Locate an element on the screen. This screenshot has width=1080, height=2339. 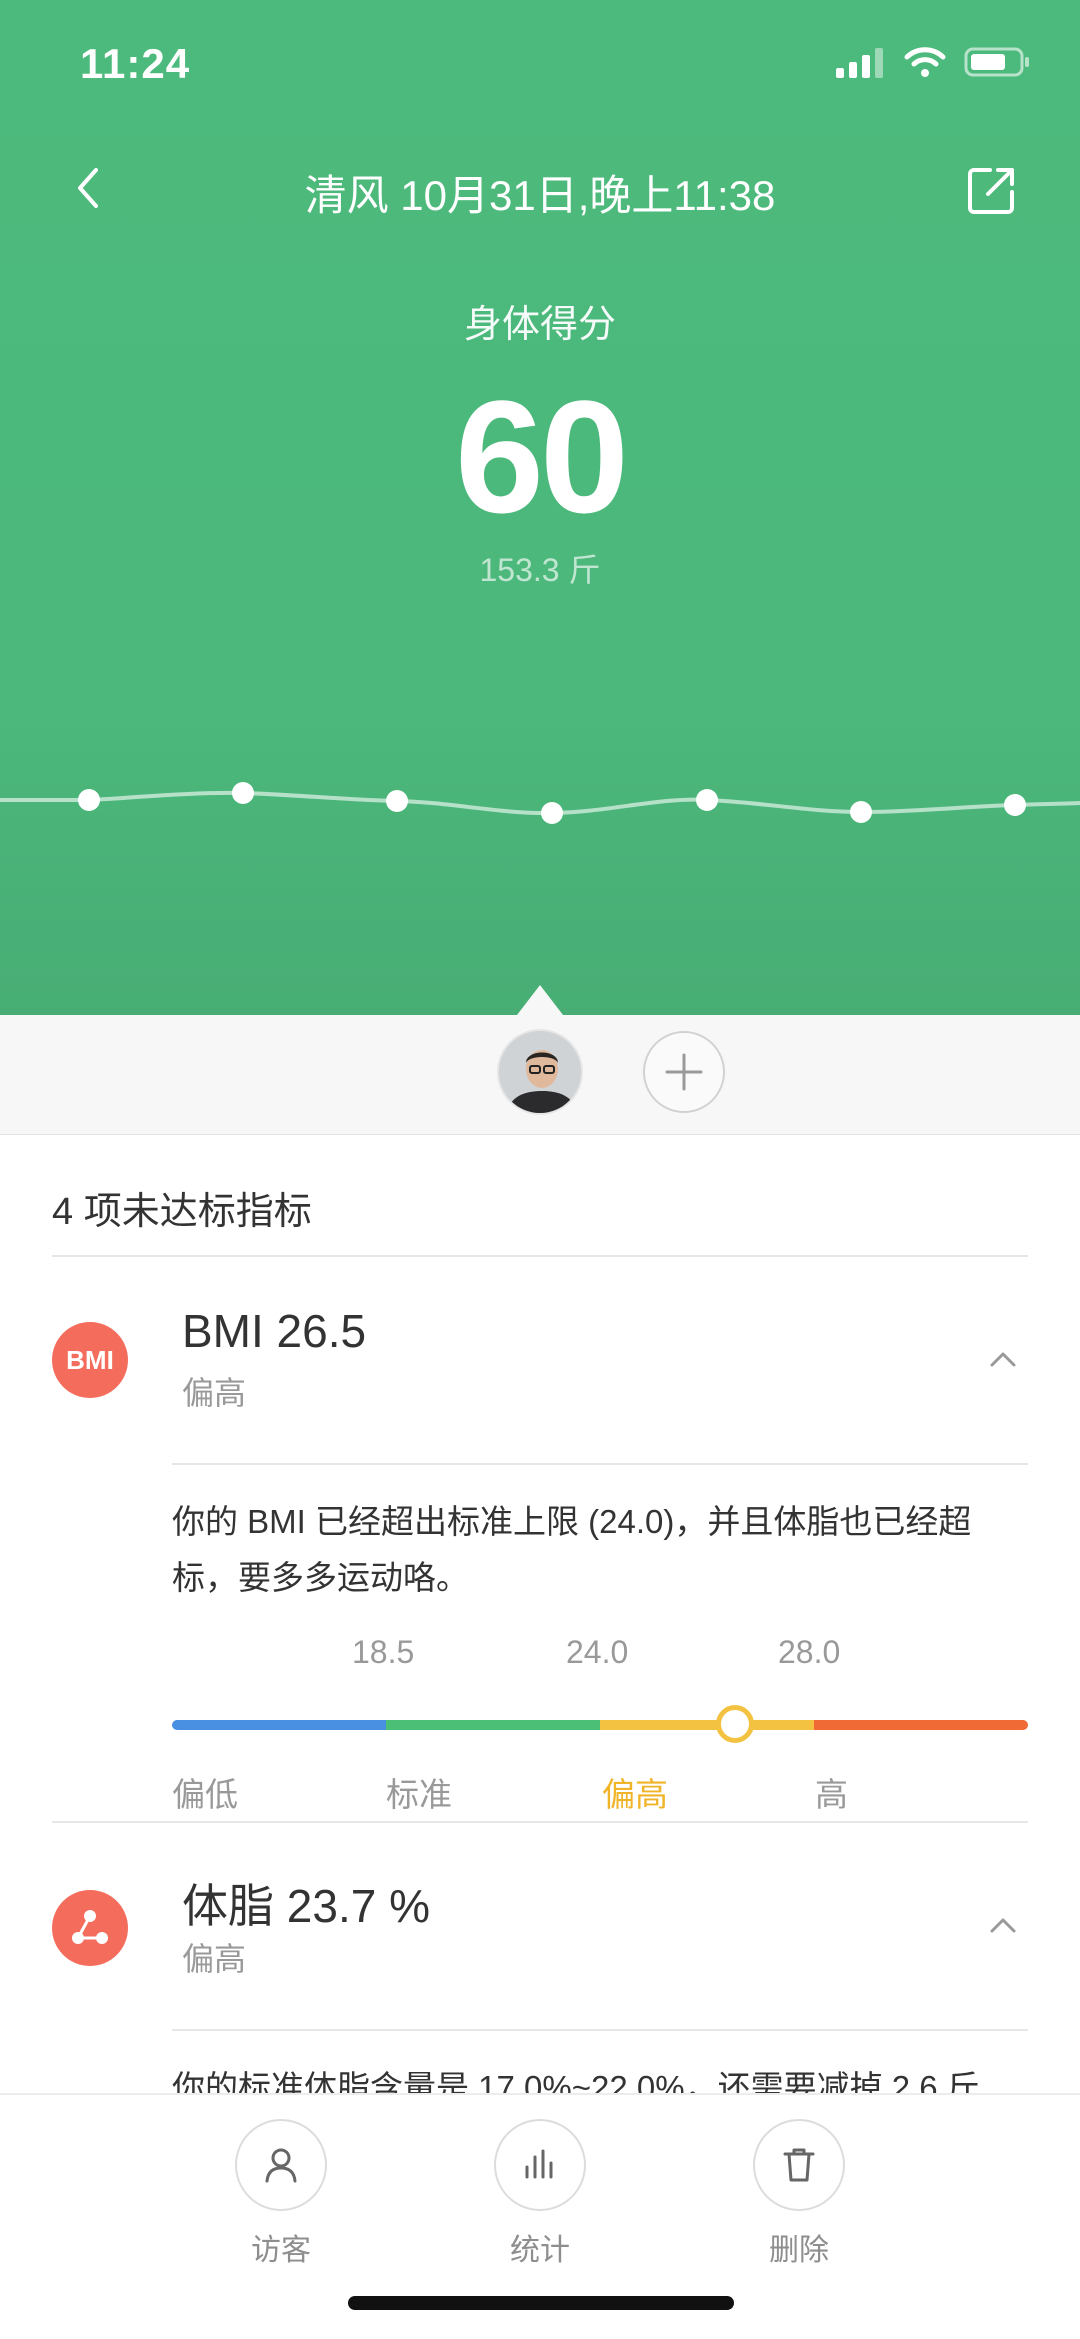
stats-button: 统计 is located at coordinates (540, 2194).